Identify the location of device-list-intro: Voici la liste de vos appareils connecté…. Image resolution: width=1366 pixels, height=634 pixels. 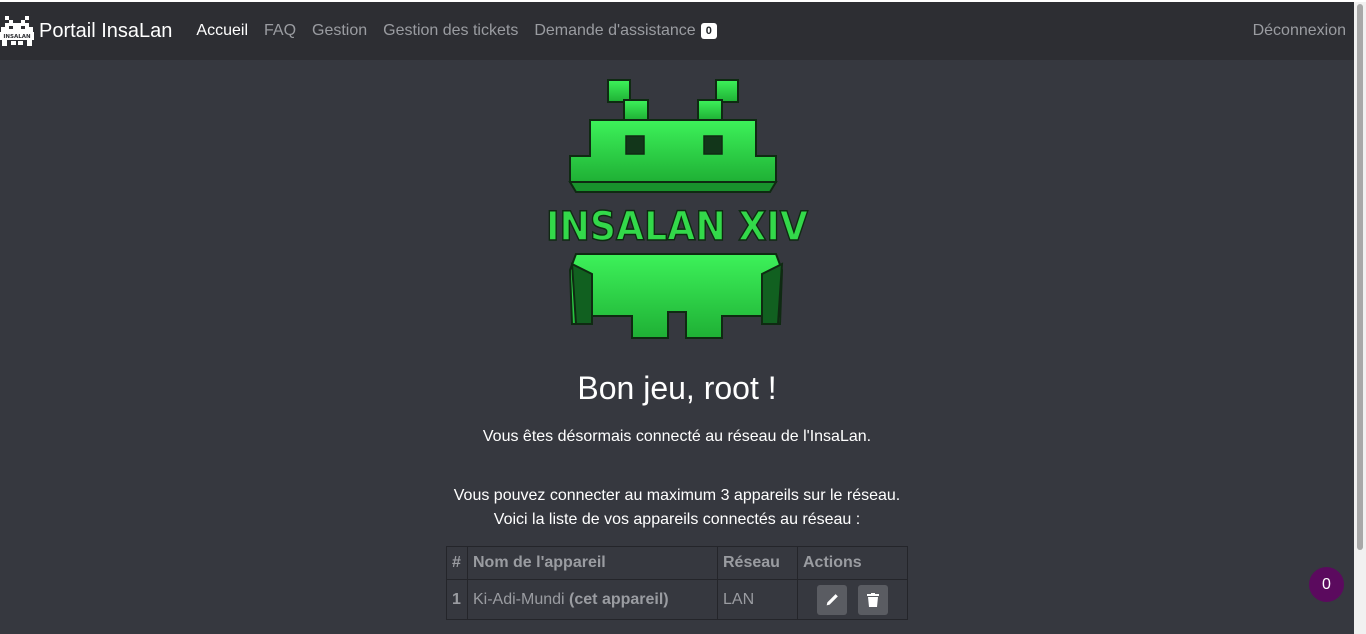
(677, 519).